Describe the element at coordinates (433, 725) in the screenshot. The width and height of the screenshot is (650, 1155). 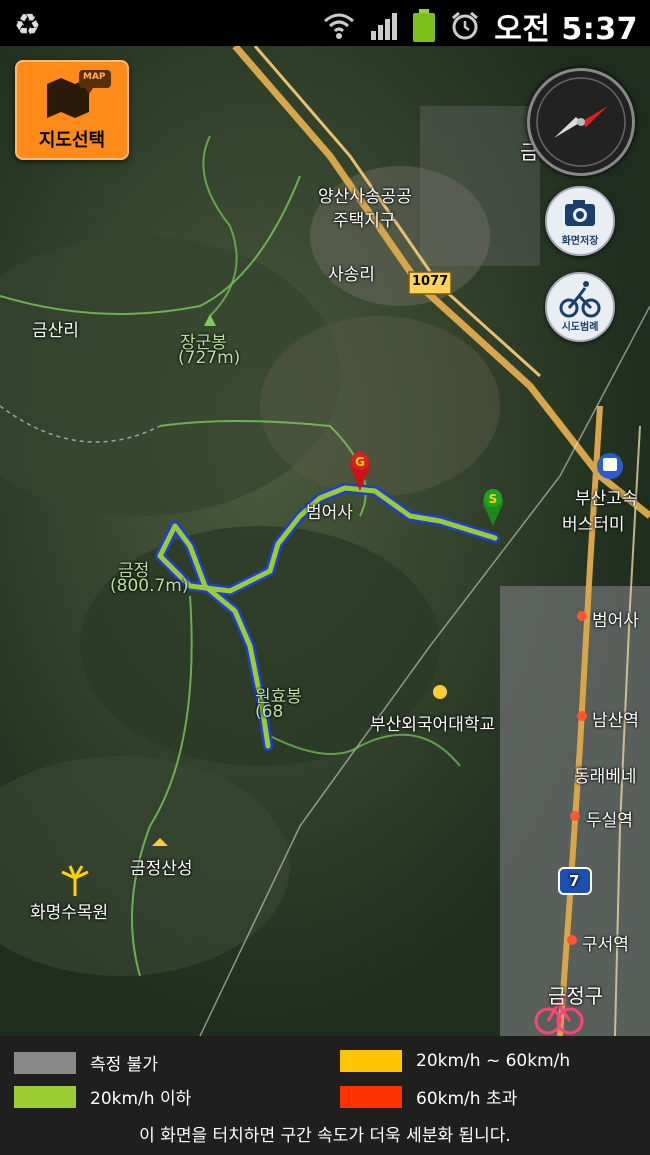
I see `label-busan-univ: 부산외국어대학교` at that location.